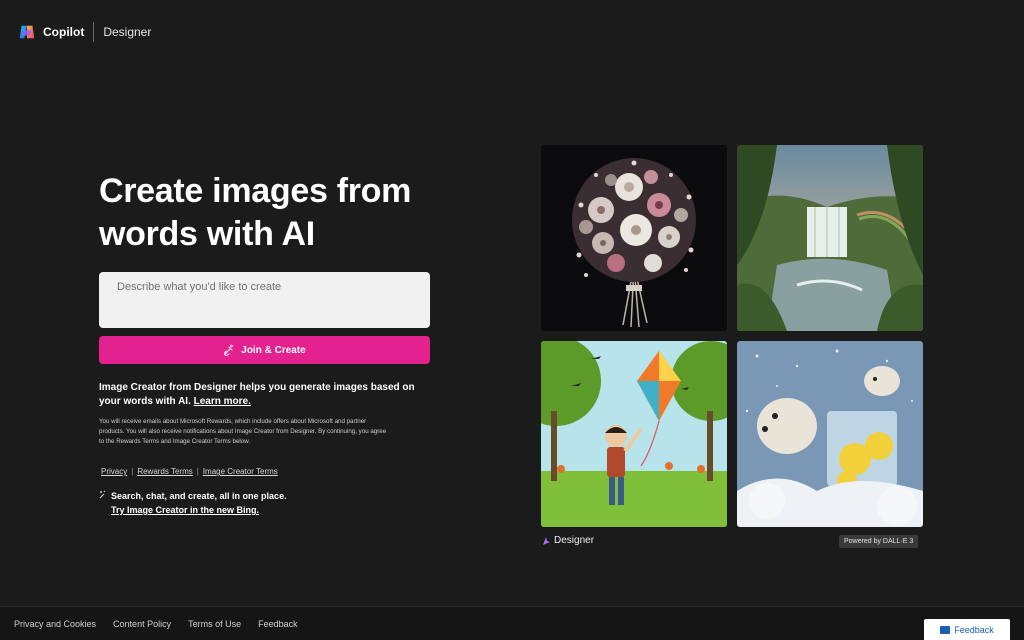 The height and width of the screenshot is (640, 1024). I want to click on learn-more-link: Learn more., so click(222, 401).